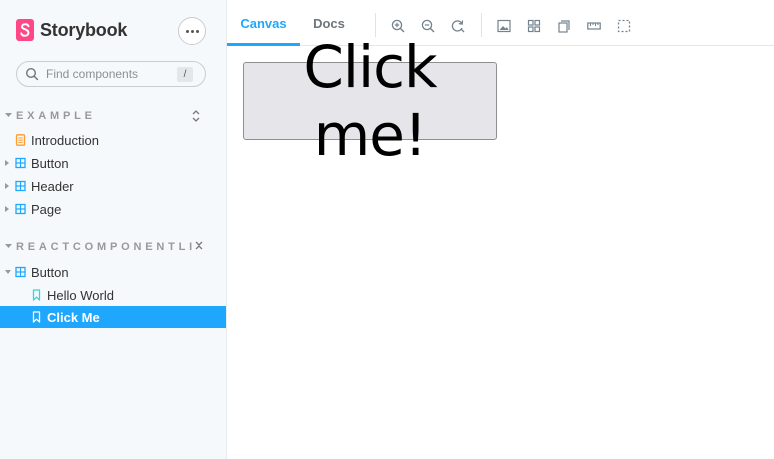  Describe the element at coordinates (504, 26) in the screenshot. I see `background-icon` at that location.